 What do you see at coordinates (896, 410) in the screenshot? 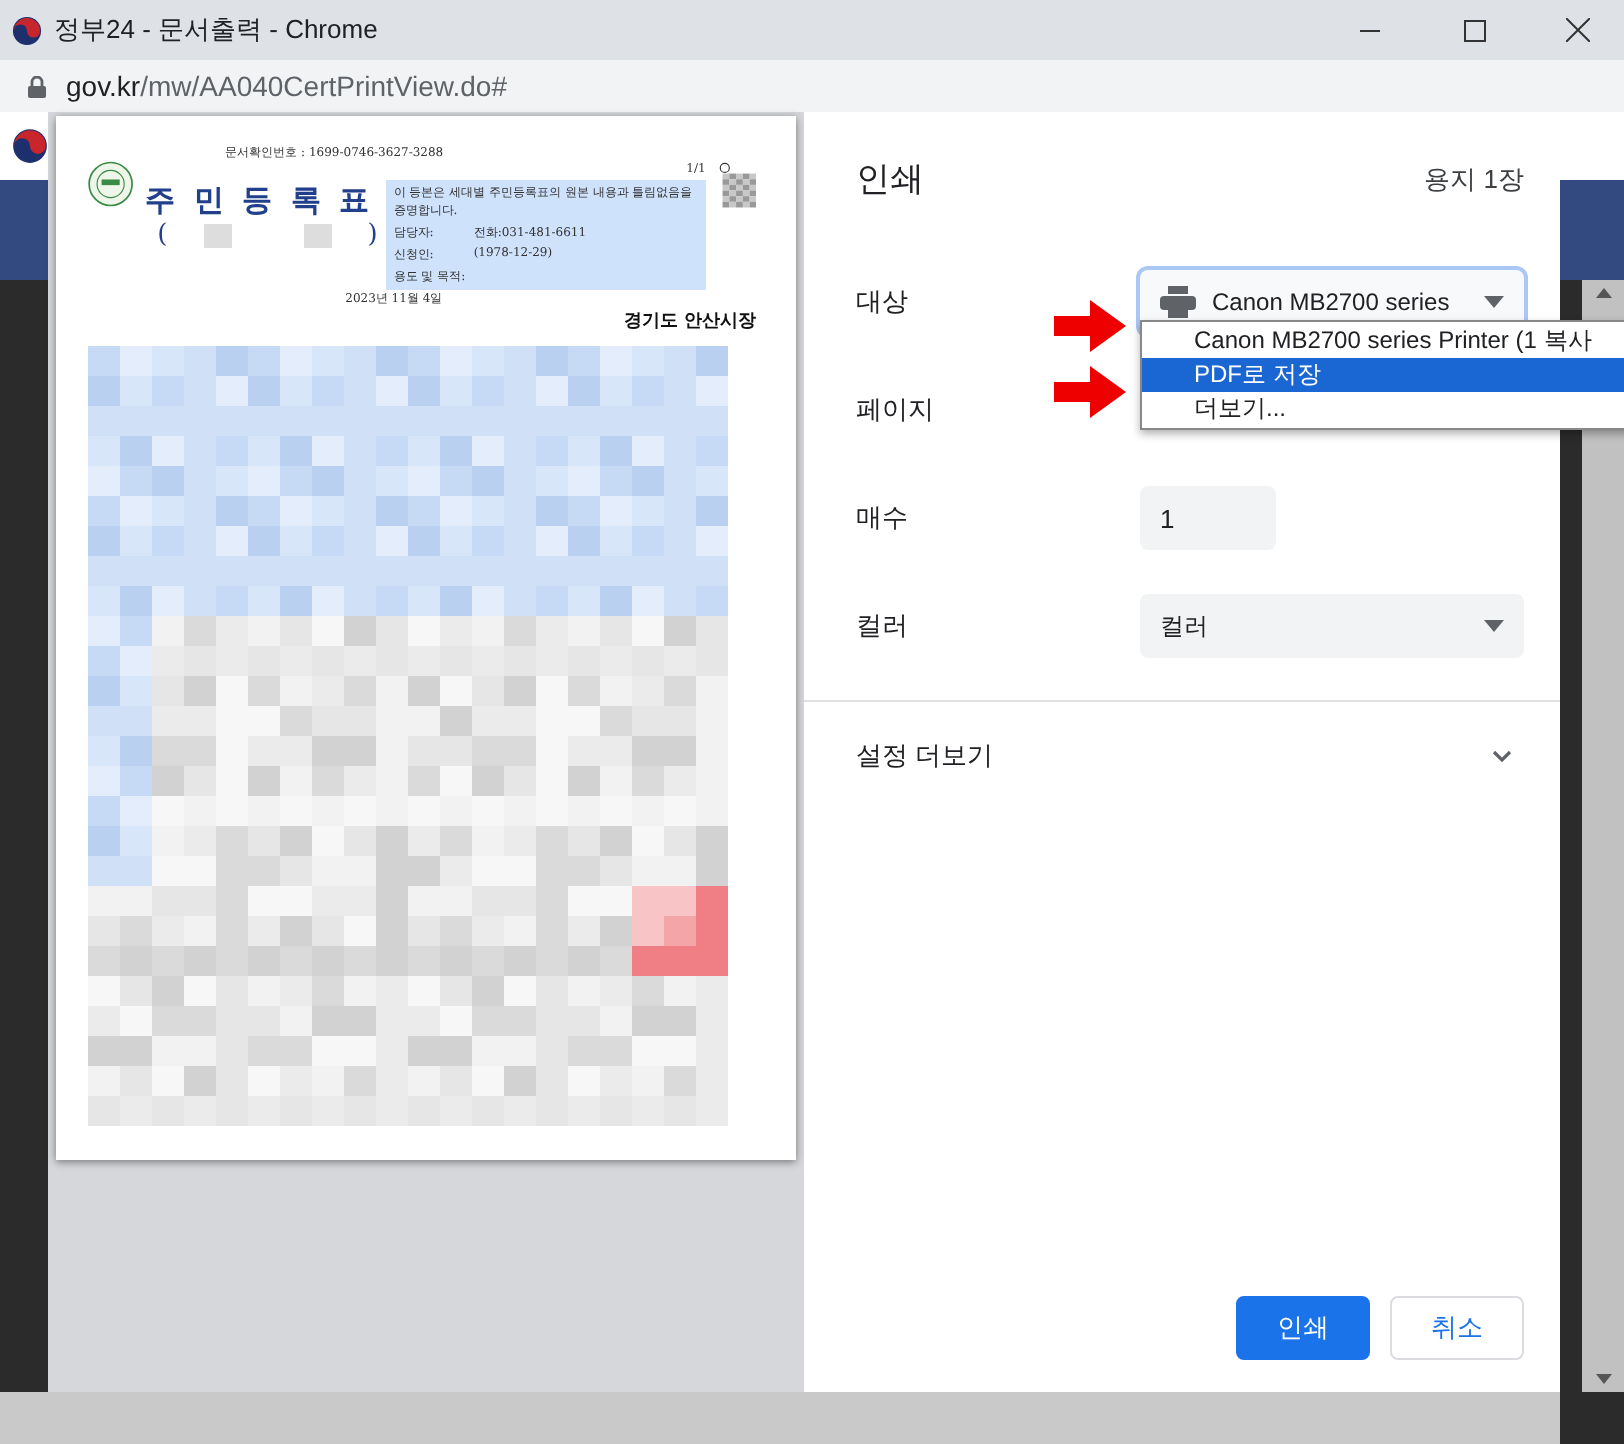
I see `field-label: 페이지` at bounding box center [896, 410].